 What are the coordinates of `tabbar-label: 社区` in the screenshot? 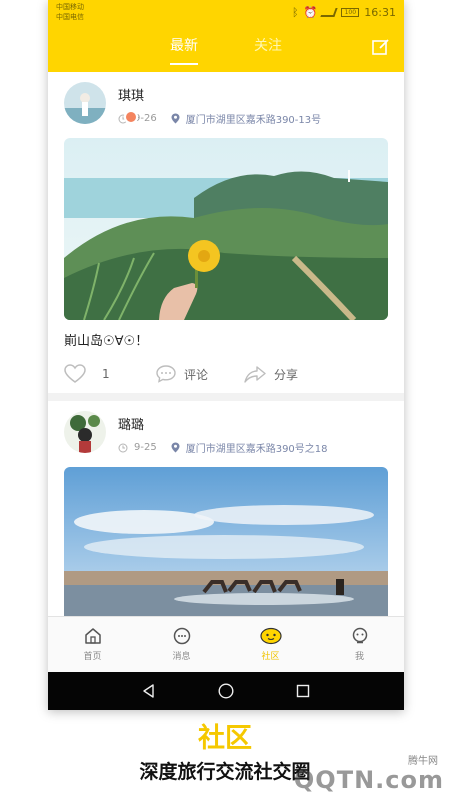 It's located at (270, 657).